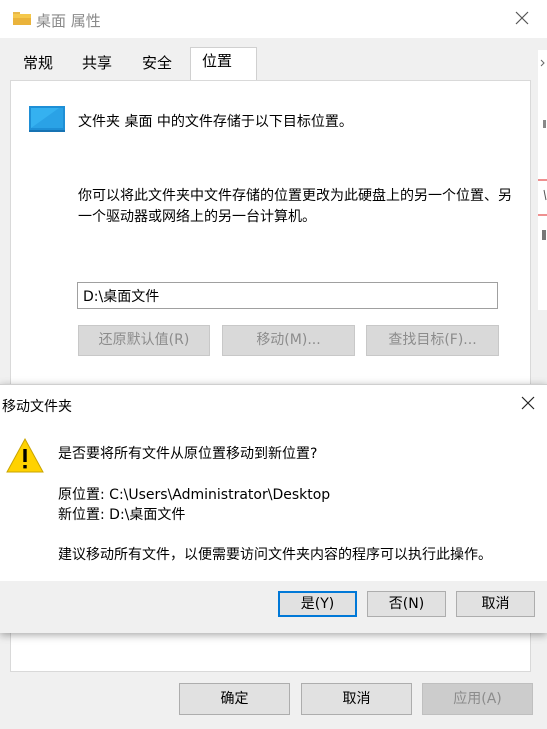 This screenshot has width=547, height=729. What do you see at coordinates (188, 454) in the screenshot?
I see `move-question: 是否要将所有文件从原位置移动到新位置?` at bounding box center [188, 454].